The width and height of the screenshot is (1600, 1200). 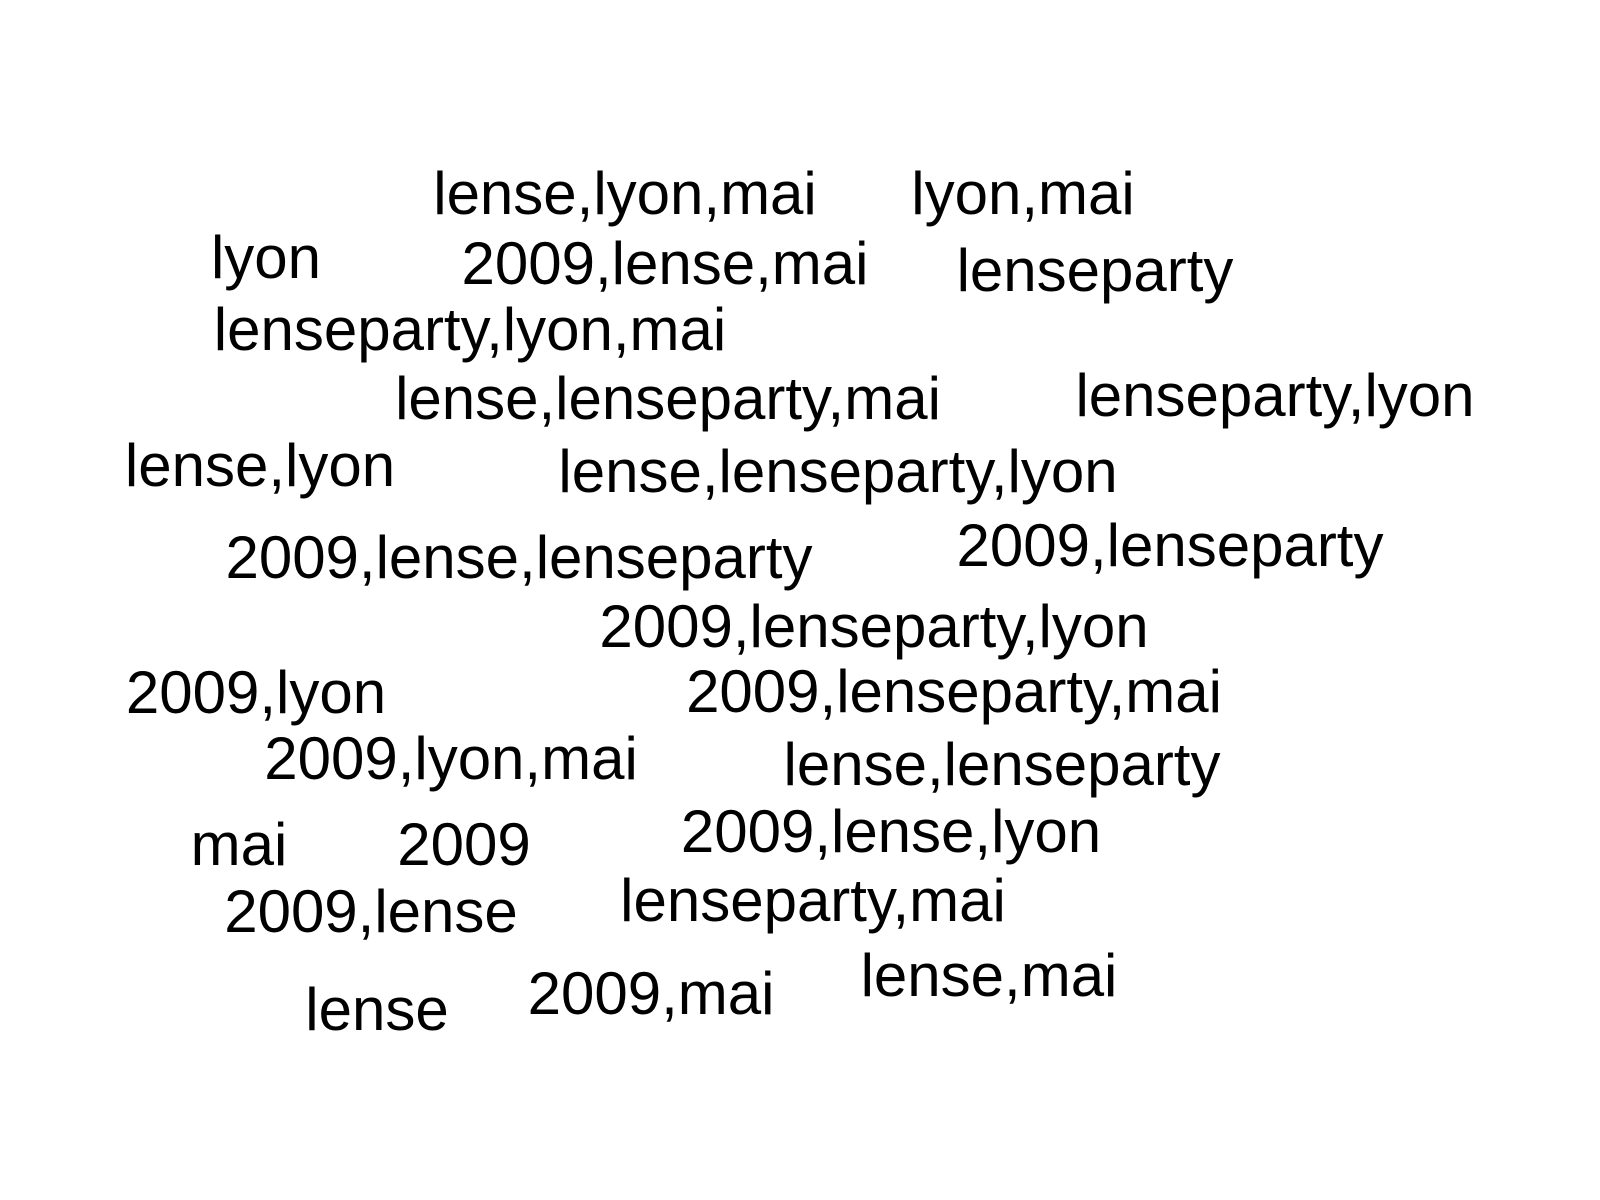 What do you see at coordinates (665, 263) in the screenshot?
I see `word-cloud-term: 2009,lense,mai` at bounding box center [665, 263].